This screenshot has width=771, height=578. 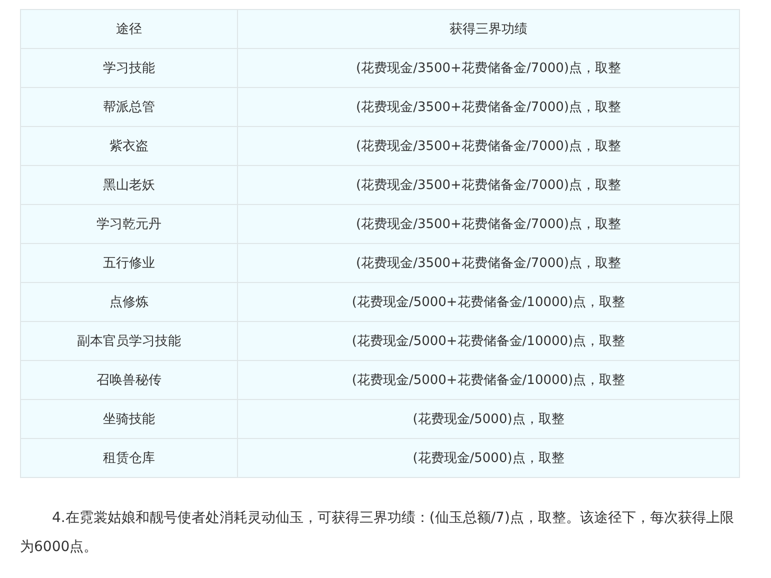 What do you see at coordinates (129, 263) in the screenshot?
I see `table-cell: 五行修业` at bounding box center [129, 263].